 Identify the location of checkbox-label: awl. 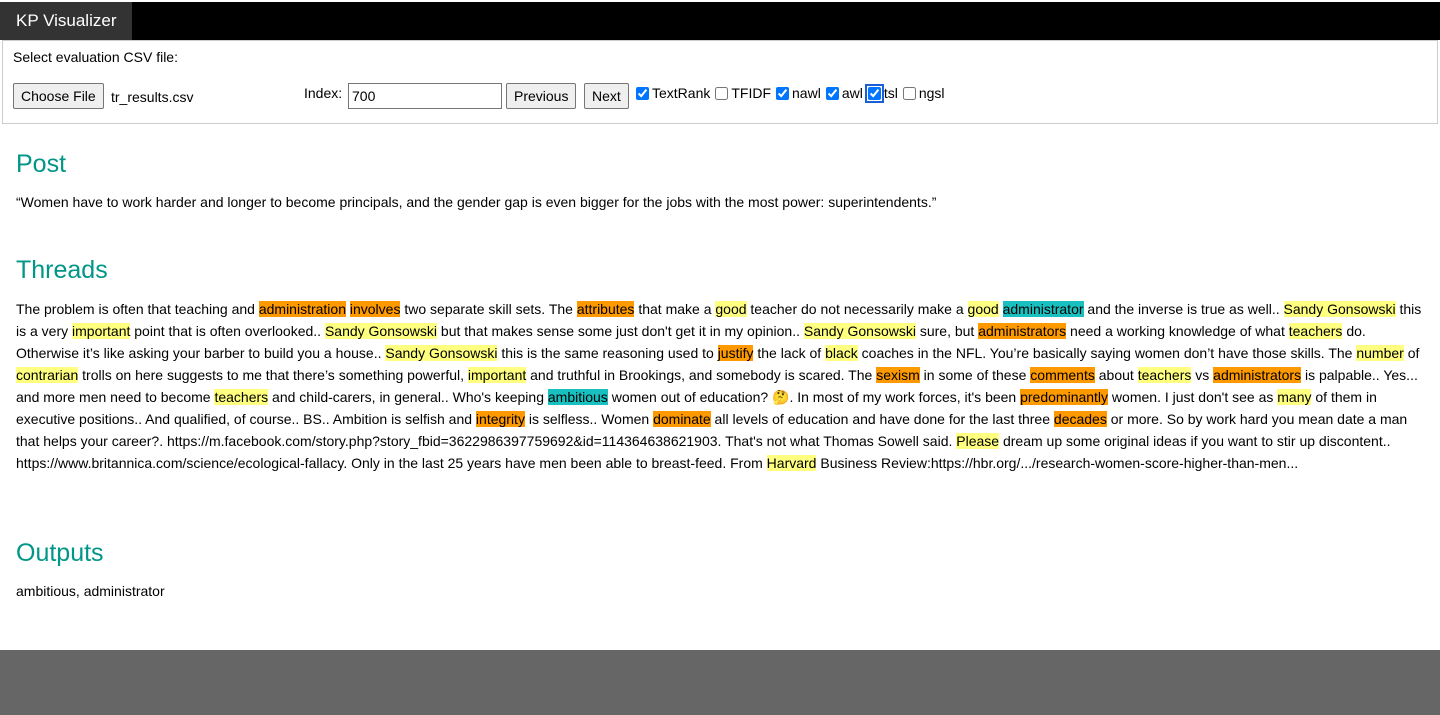
(852, 93).